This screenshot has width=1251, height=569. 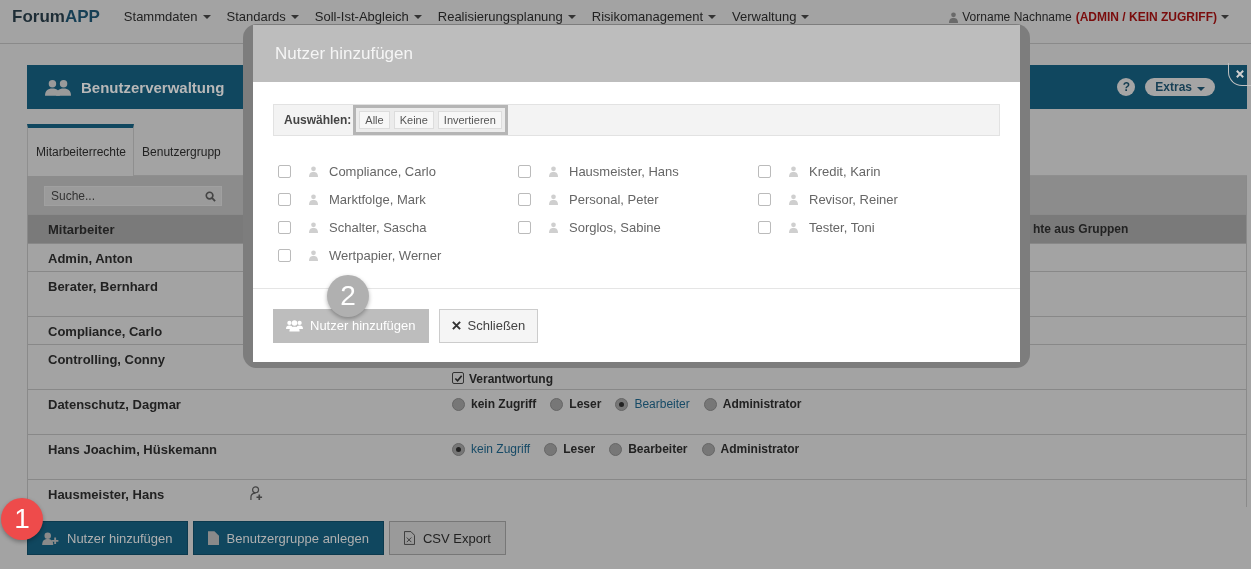 What do you see at coordinates (1081, 229) in the screenshot?
I see `column-header: hte aus Gruppen` at bounding box center [1081, 229].